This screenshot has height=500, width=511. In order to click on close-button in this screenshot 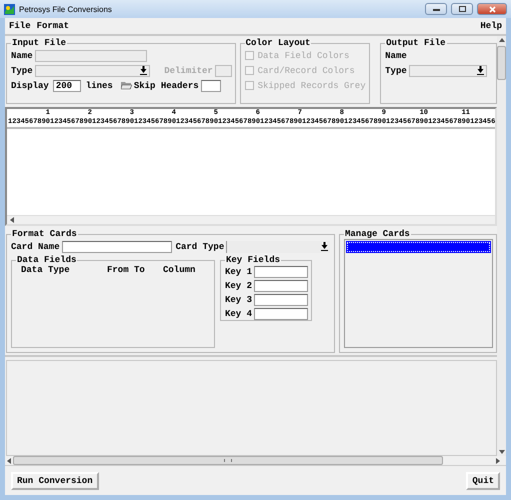, I will do `click(492, 9)`.